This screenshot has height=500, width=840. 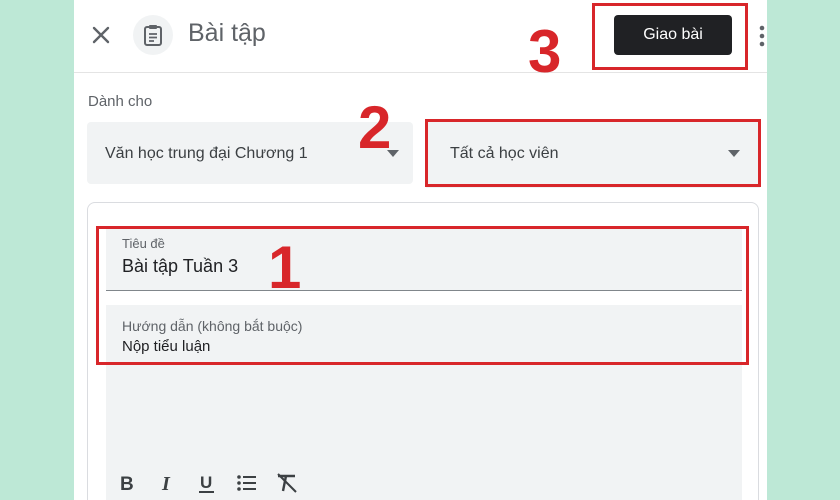 I want to click on step-number-3: 3, so click(x=545, y=51).